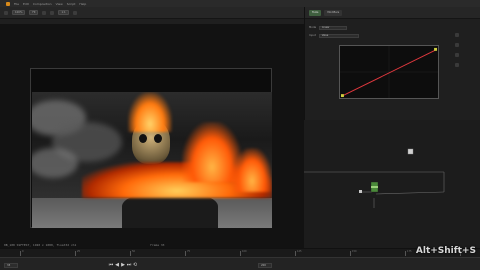 Image resolution: width=480 pixels, height=270 pixels. What do you see at coordinates (392, 13) in the screenshot?
I see `inspector-tabs: Tools Modifiers` at bounding box center [392, 13].